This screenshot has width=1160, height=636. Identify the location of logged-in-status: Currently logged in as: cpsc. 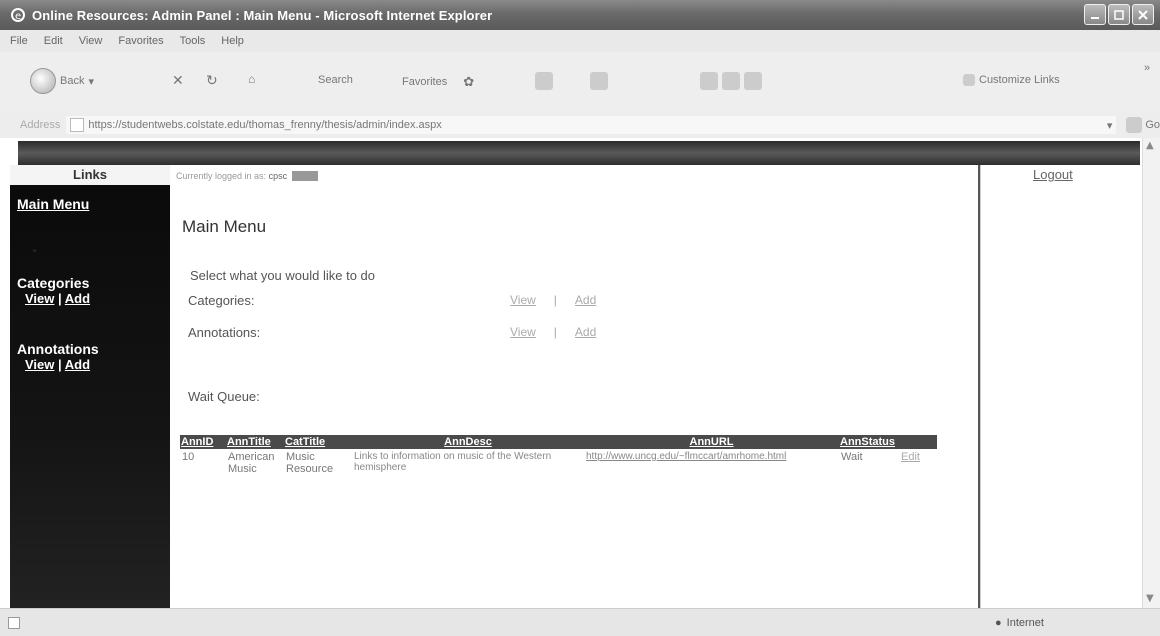
(247, 176).